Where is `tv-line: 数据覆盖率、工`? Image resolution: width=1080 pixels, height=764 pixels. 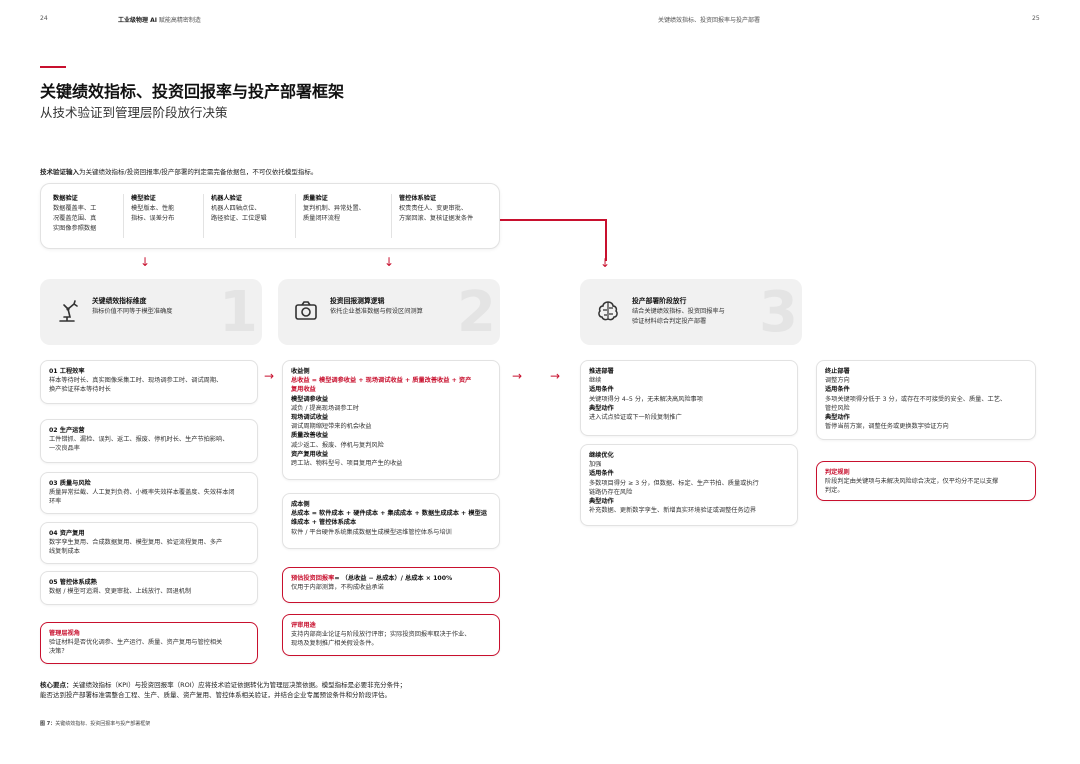
tv-line: 数据覆盖率、工 is located at coordinates (75, 208).